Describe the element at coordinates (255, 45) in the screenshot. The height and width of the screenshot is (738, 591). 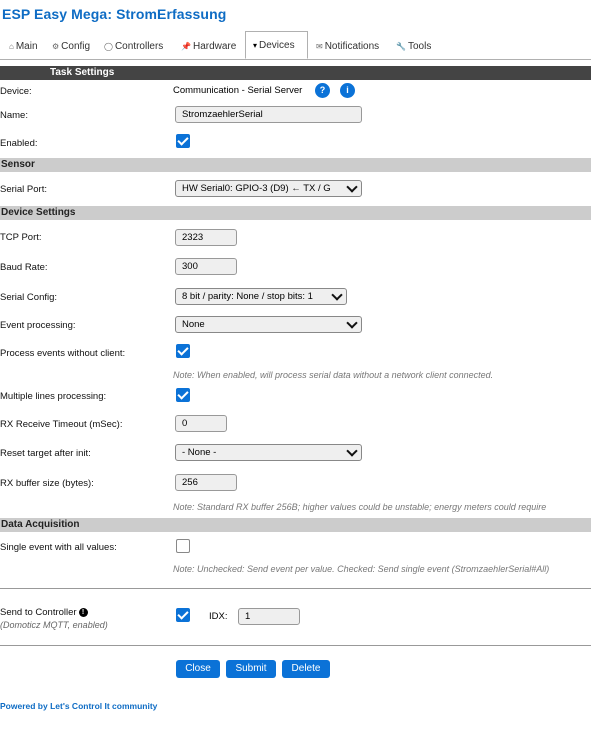
I see `plug-icon: ▾` at that location.